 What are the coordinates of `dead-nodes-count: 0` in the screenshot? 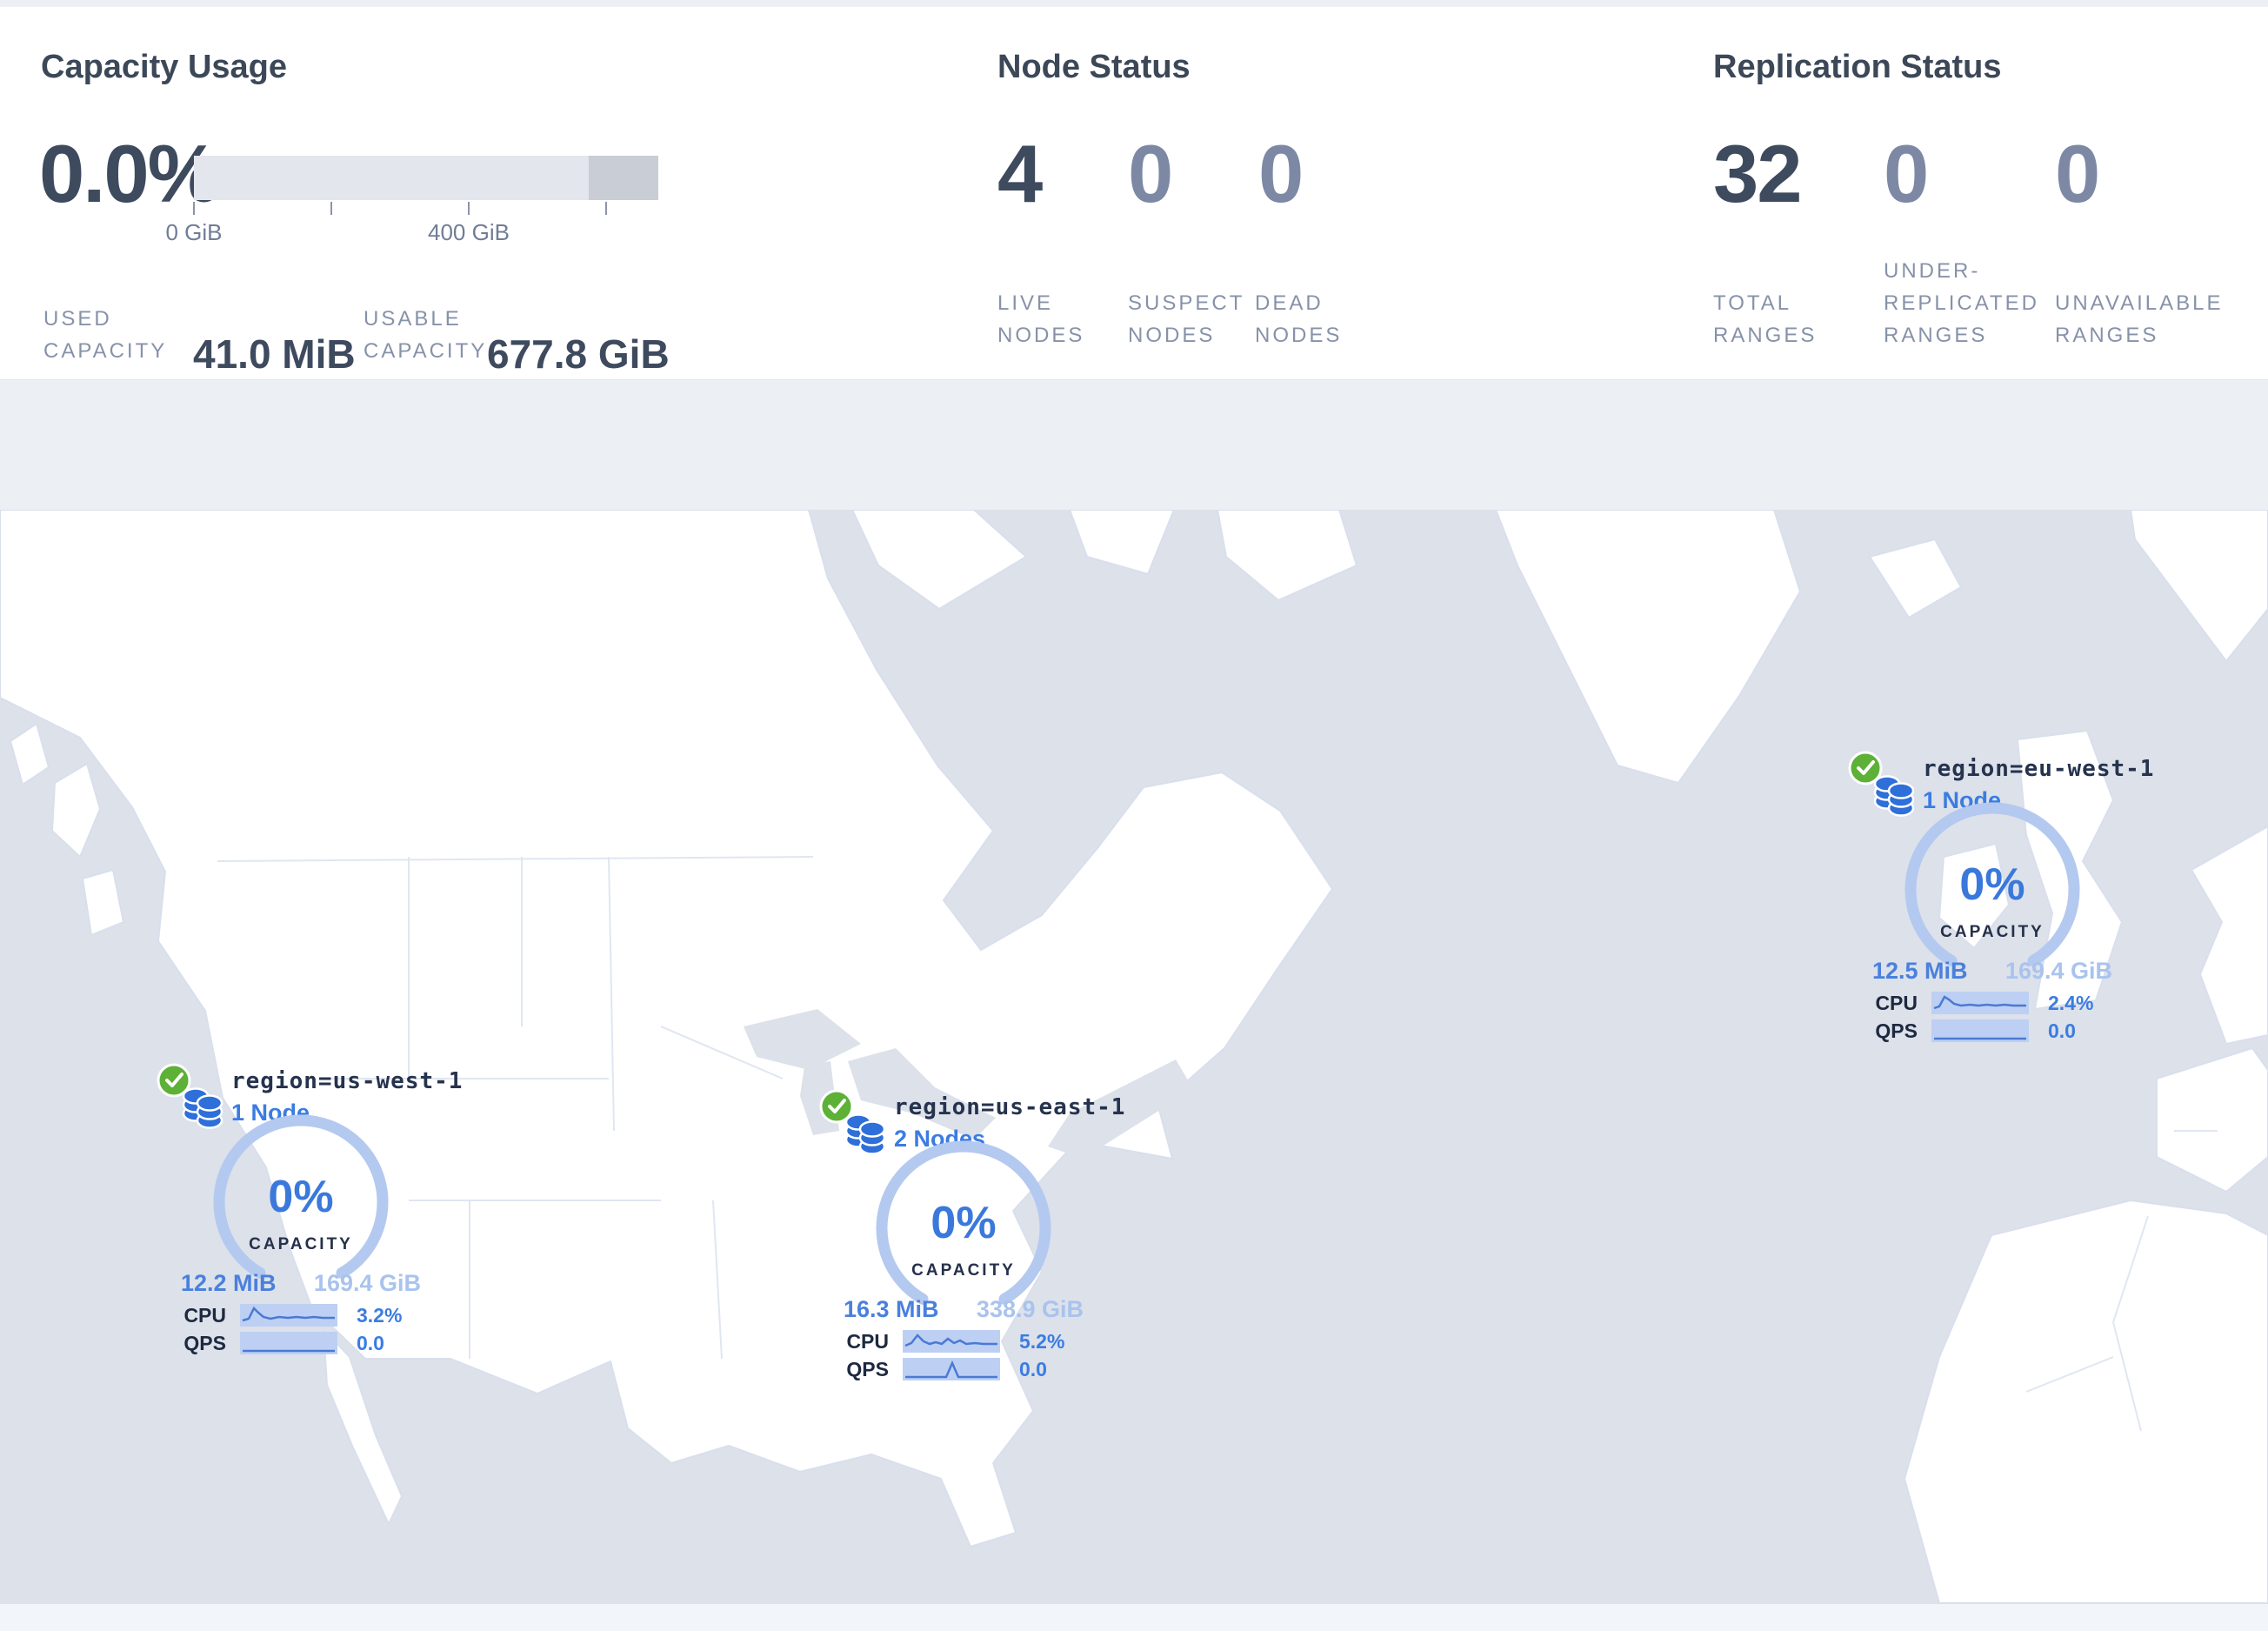 It's located at (1281, 173).